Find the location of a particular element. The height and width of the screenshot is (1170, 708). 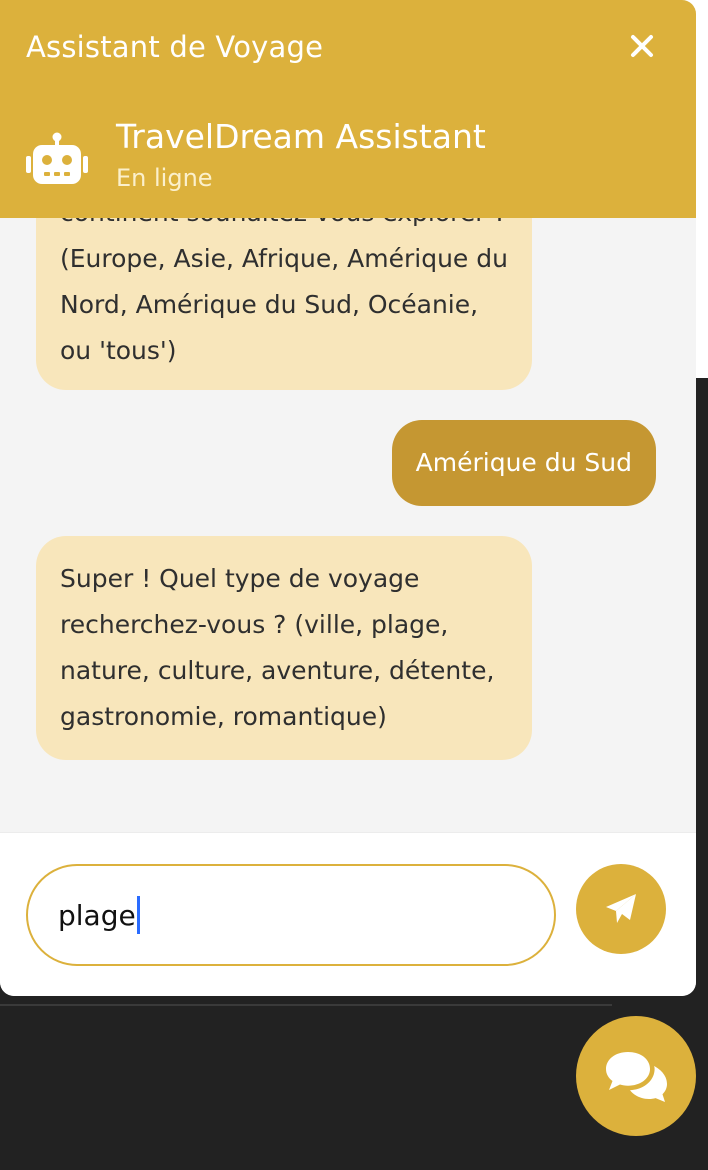

close-button is located at coordinates (642, 46).